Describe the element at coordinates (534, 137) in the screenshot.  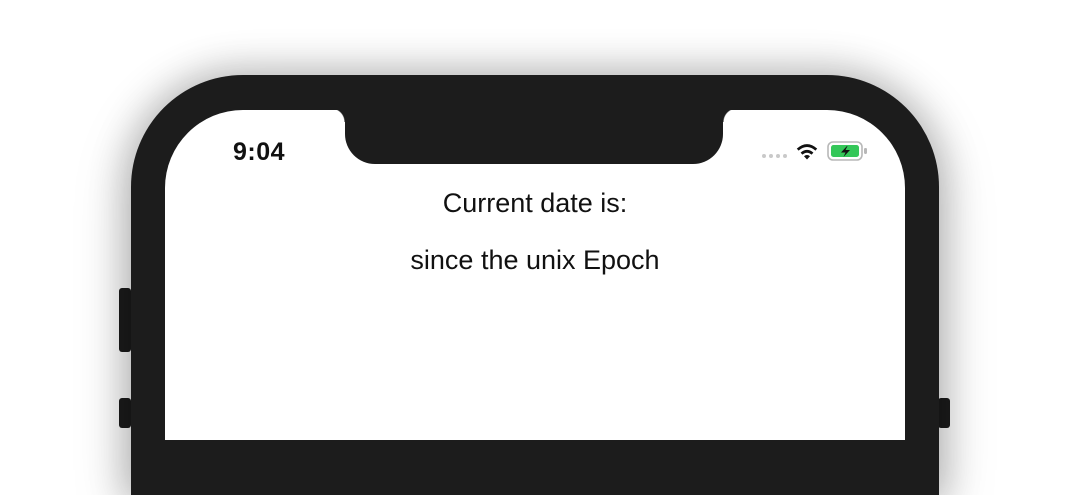
I see `notch` at that location.